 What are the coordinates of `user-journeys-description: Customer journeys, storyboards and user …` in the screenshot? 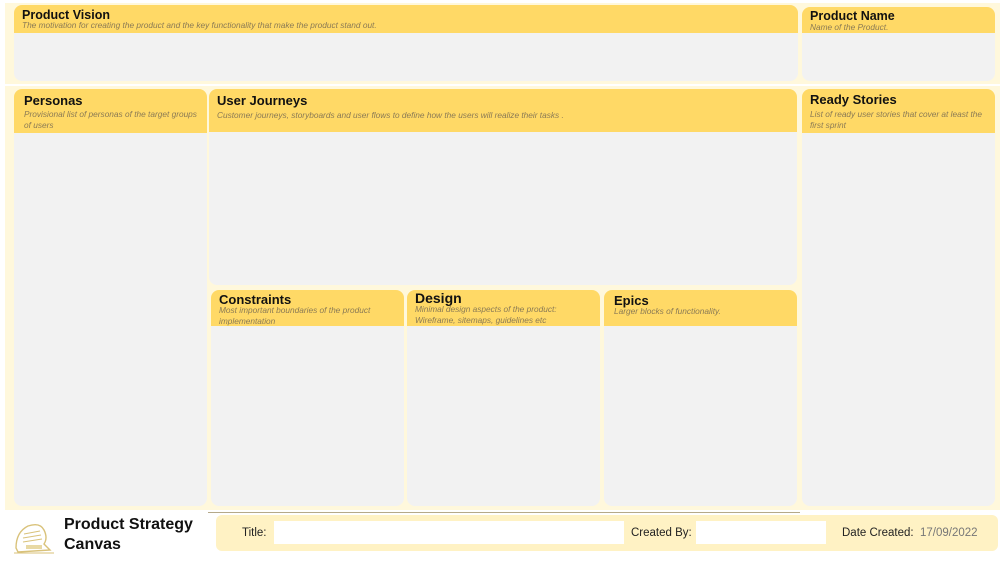 It's located at (390, 115).